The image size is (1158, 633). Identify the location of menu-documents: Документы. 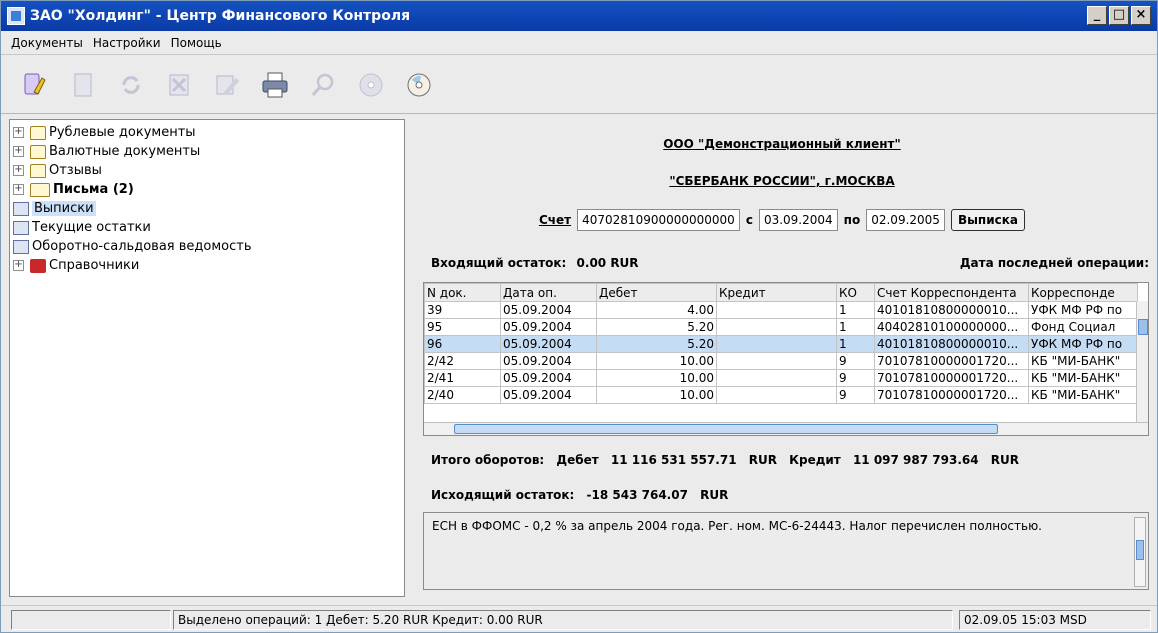
(47, 43).